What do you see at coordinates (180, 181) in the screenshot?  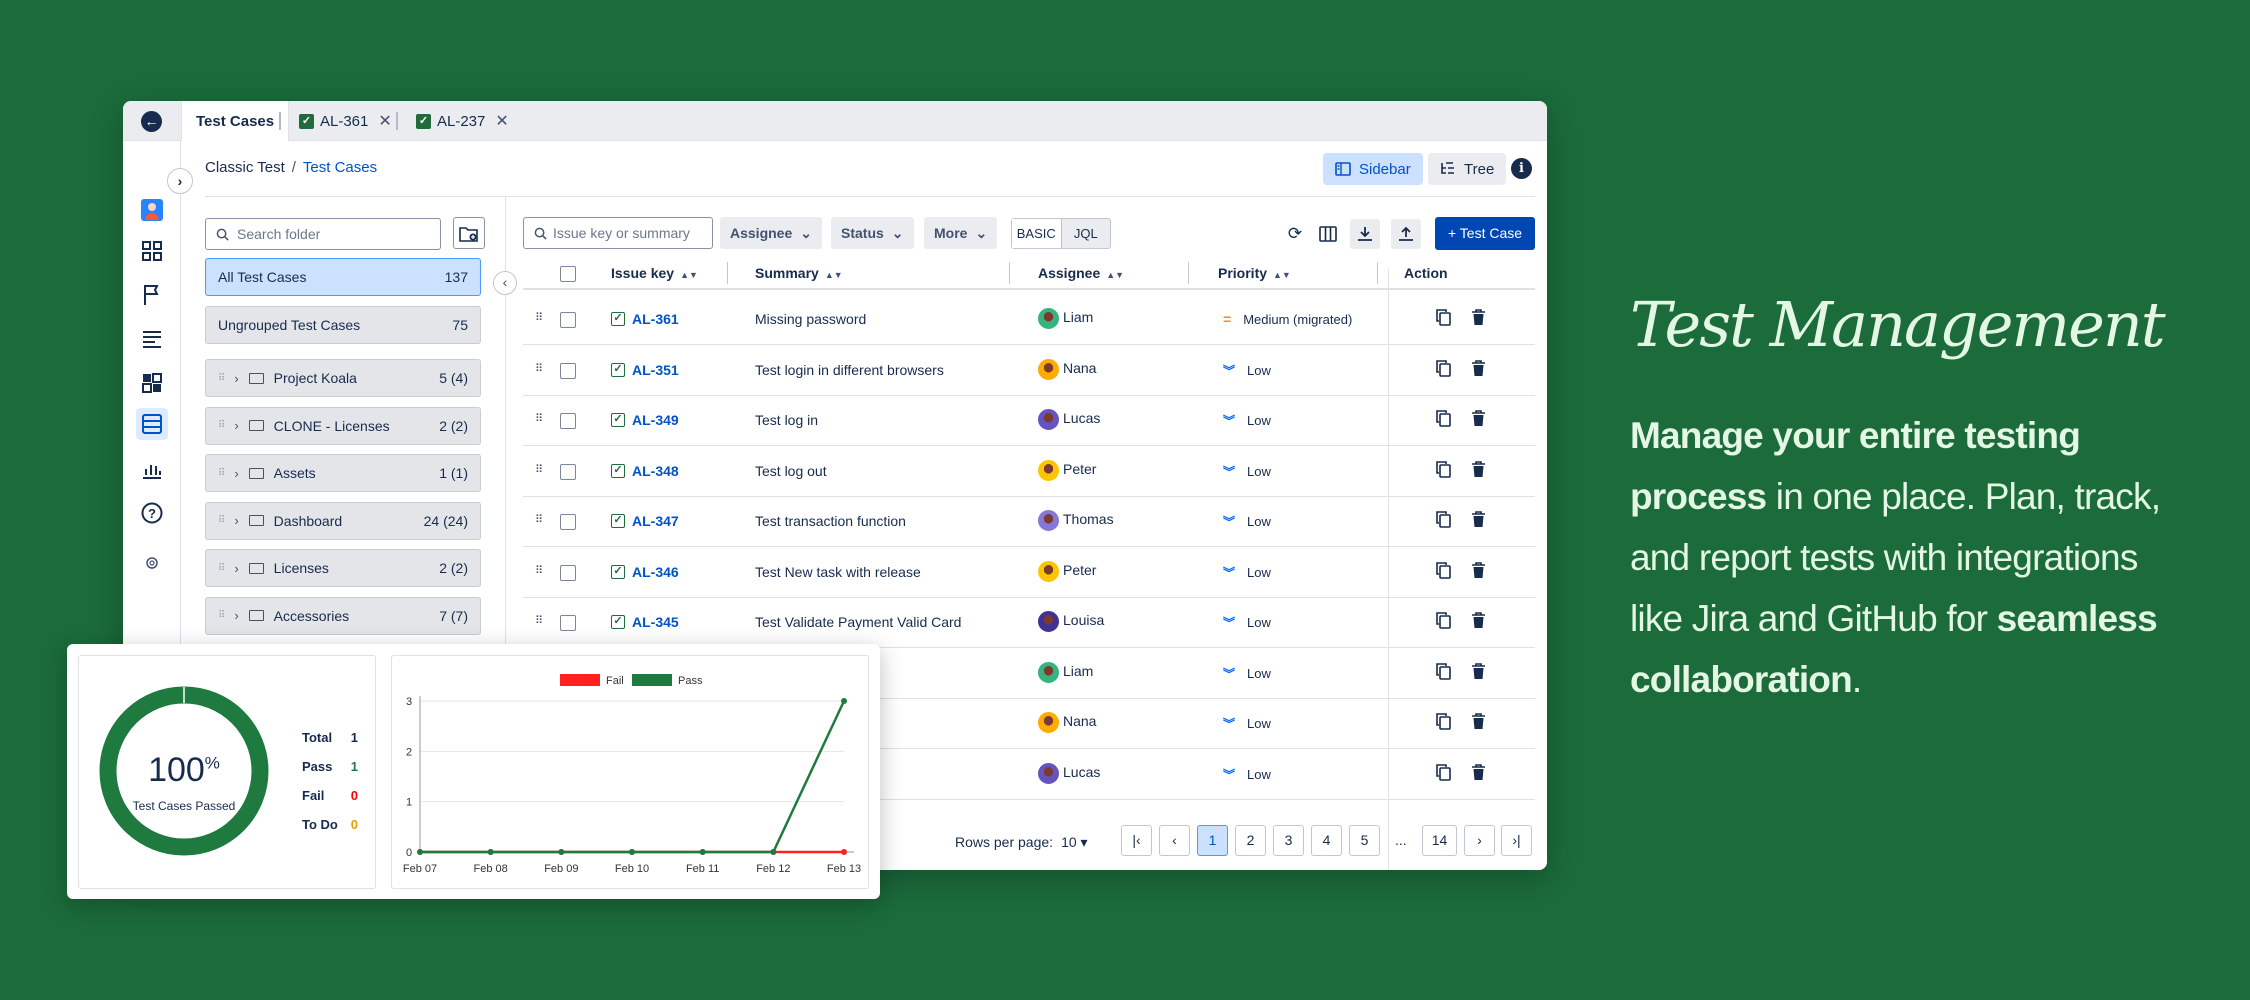 I see `expand-nav-icon: ›` at bounding box center [180, 181].